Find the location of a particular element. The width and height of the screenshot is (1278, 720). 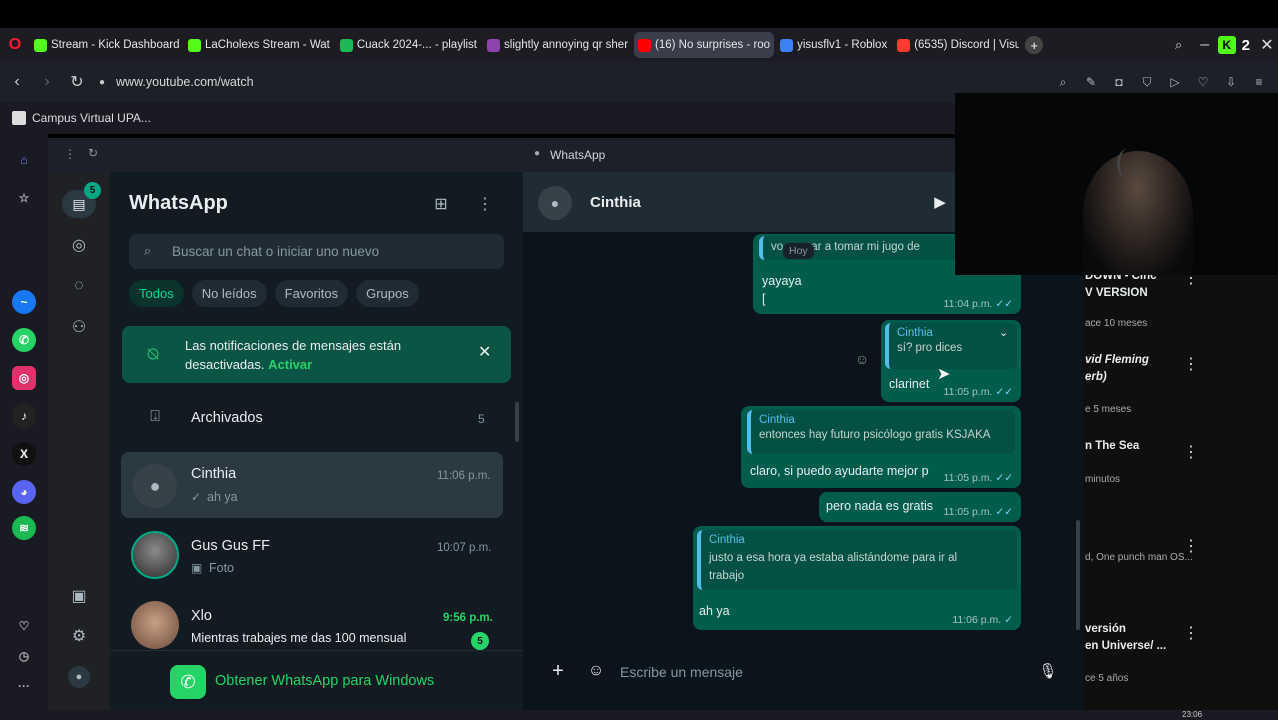

browser-tab: (6535) Discord | Visus, Sa is located at coordinates (956, 45).